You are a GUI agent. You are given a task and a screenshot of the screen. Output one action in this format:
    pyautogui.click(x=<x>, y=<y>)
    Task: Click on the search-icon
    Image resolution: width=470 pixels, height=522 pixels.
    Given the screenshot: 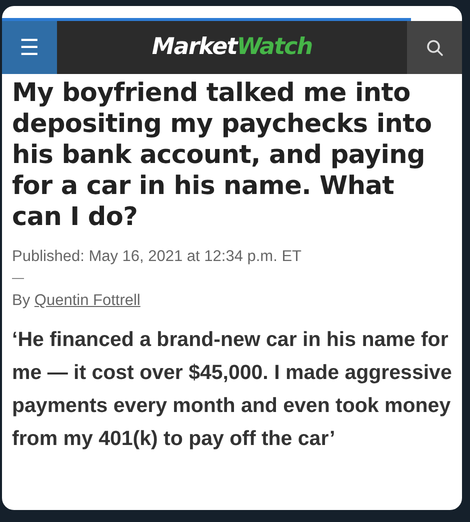 What is the action you would take?
    pyautogui.click(x=435, y=47)
    